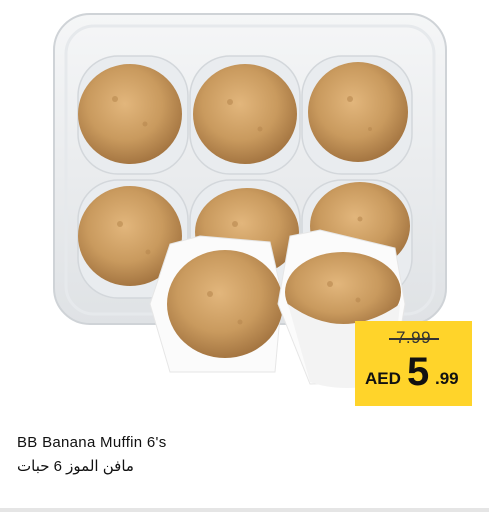 The height and width of the screenshot is (512, 489). I want to click on price-tag: 7.99 AED 5 .99, so click(413, 363).